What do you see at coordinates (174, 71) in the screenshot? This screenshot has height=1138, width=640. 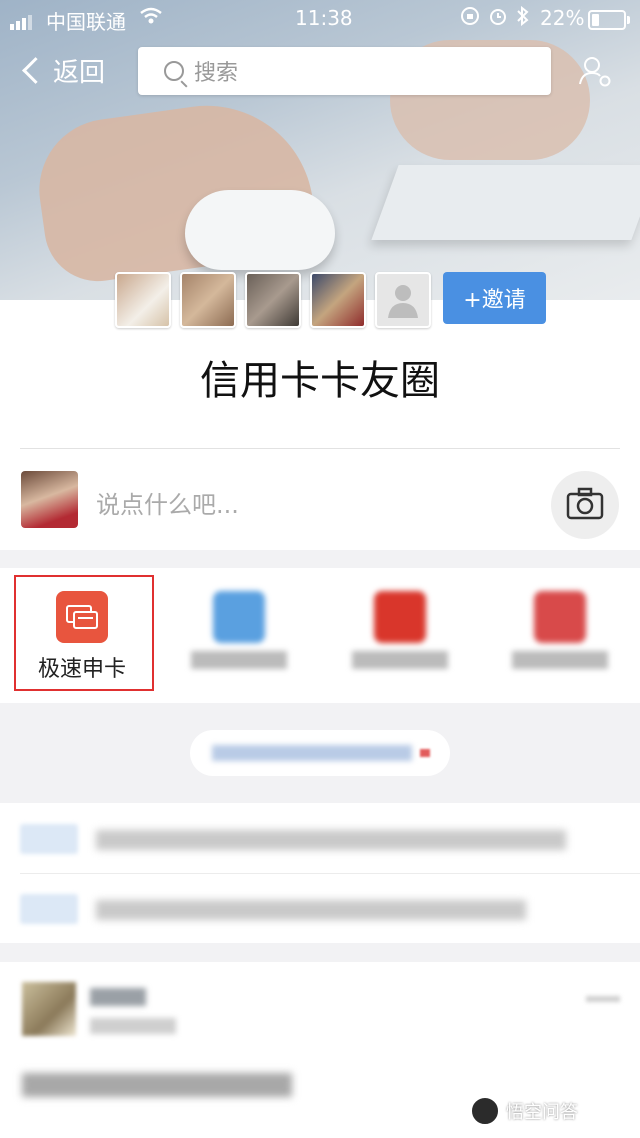 I see `search-icon` at bounding box center [174, 71].